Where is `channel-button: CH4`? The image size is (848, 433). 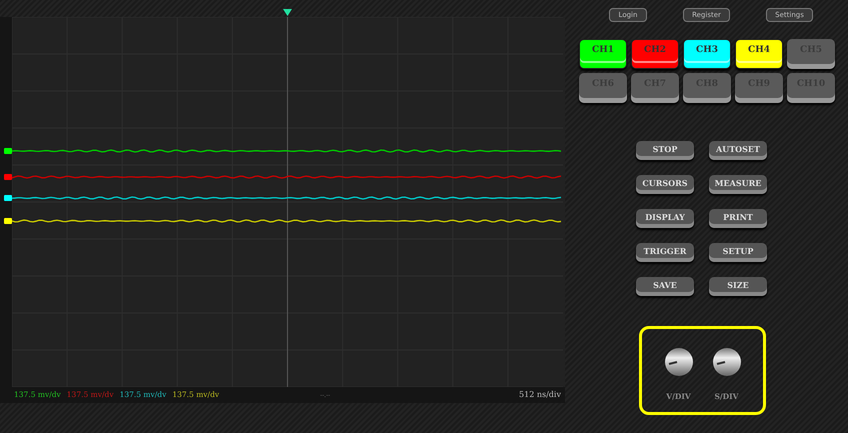 channel-button: CH4 is located at coordinates (759, 54).